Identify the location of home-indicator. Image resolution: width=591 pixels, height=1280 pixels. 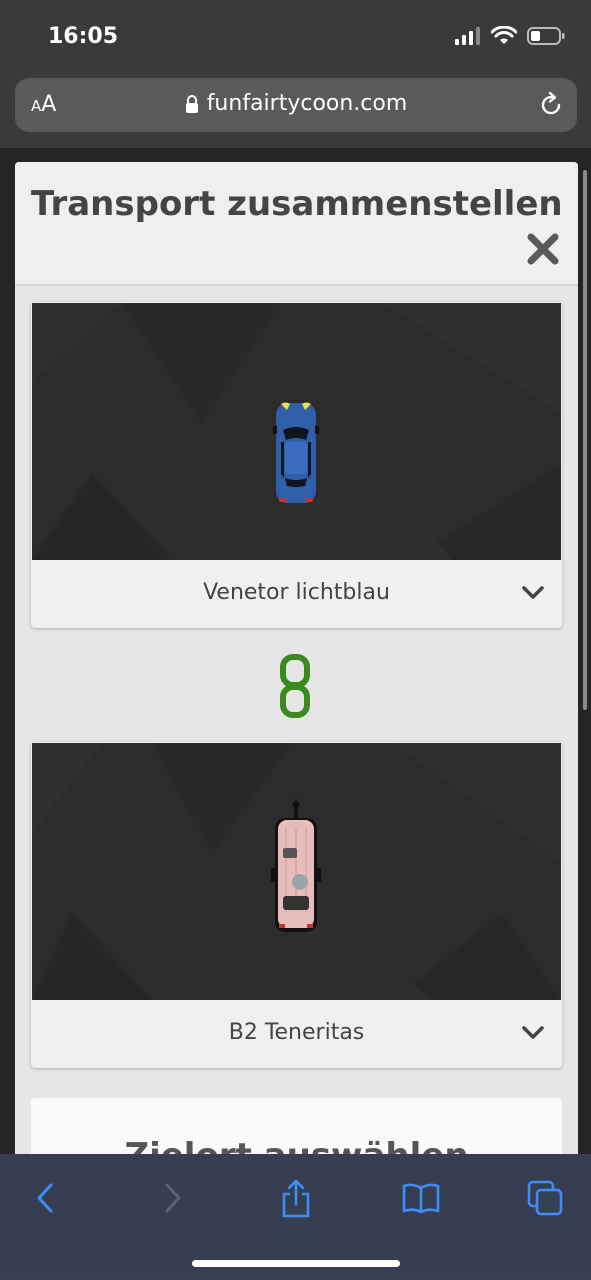
(296, 1263).